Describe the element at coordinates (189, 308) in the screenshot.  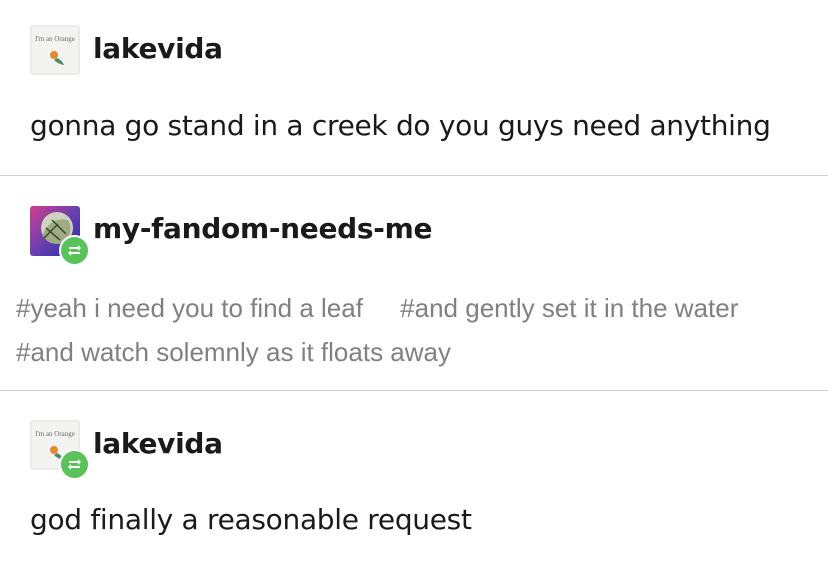
I see `tag: #yeah i need you to find a leaf` at that location.